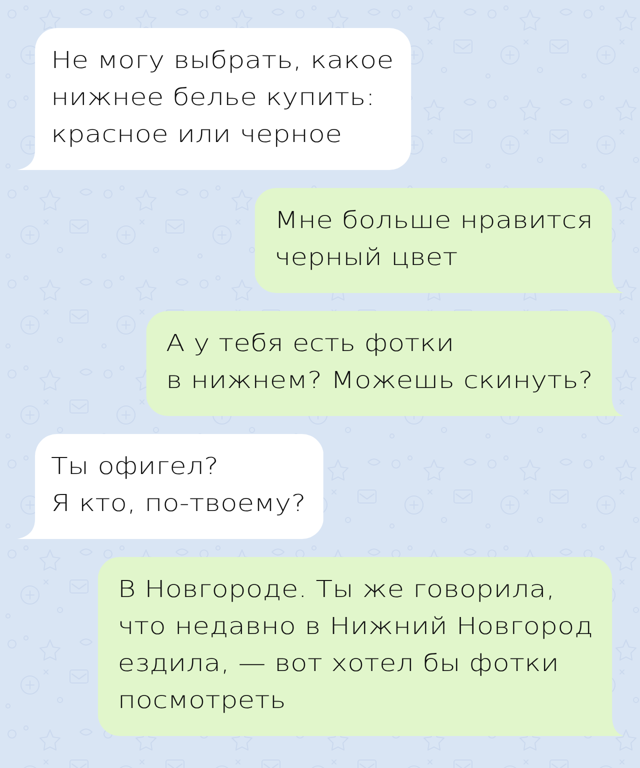  Describe the element at coordinates (222, 98) in the screenshot. I see `message-text: Не могу выбрать, какое нижнее белье купить: красное или черное` at that location.